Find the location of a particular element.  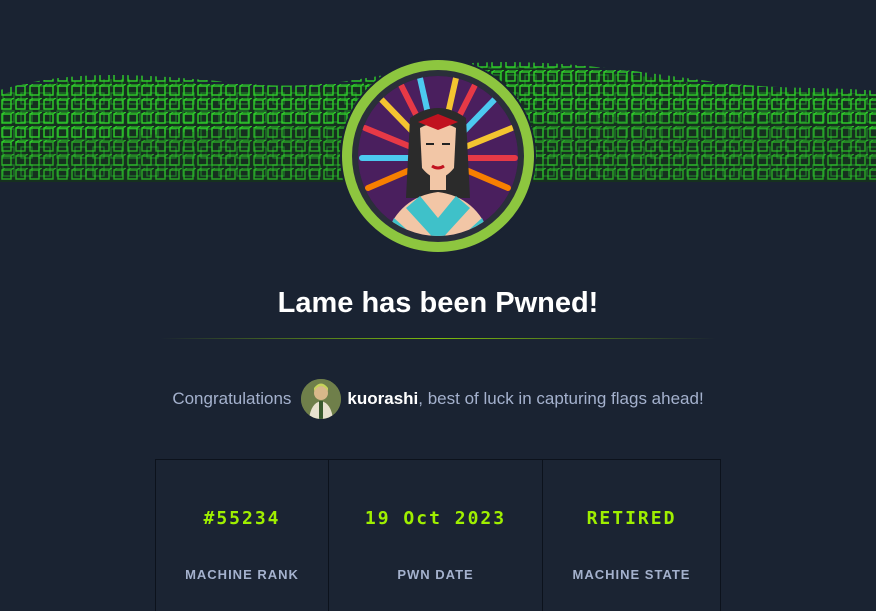

machine-avatar is located at coordinates (438, 156).